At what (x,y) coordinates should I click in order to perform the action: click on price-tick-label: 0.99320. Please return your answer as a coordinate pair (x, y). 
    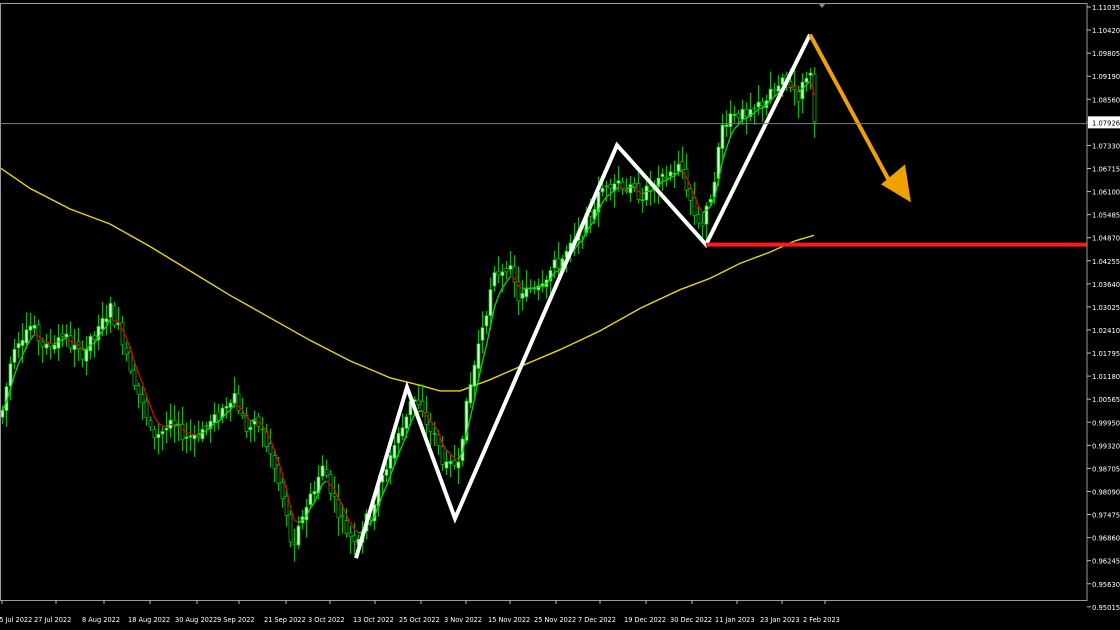
    Looking at the image, I should click on (1106, 446).